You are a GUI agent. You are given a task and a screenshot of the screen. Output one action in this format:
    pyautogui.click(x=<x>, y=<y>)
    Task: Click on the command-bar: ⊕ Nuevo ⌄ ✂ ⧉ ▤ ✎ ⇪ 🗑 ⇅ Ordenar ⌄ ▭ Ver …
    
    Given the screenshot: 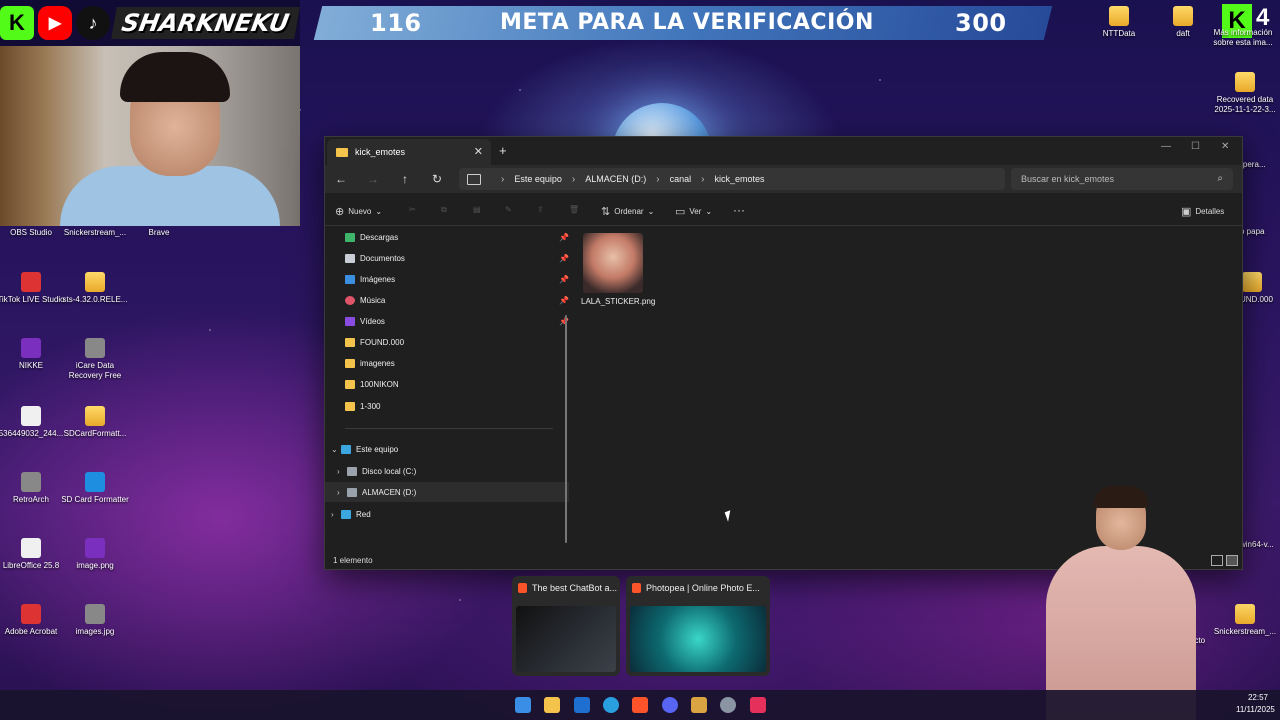 What is the action you would take?
    pyautogui.click(x=783, y=211)
    